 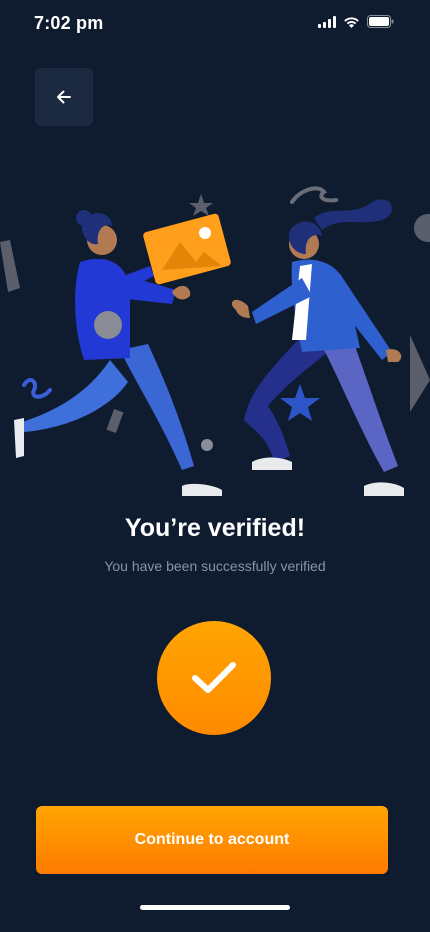 What do you see at coordinates (317, 347) in the screenshot?
I see `person-right` at bounding box center [317, 347].